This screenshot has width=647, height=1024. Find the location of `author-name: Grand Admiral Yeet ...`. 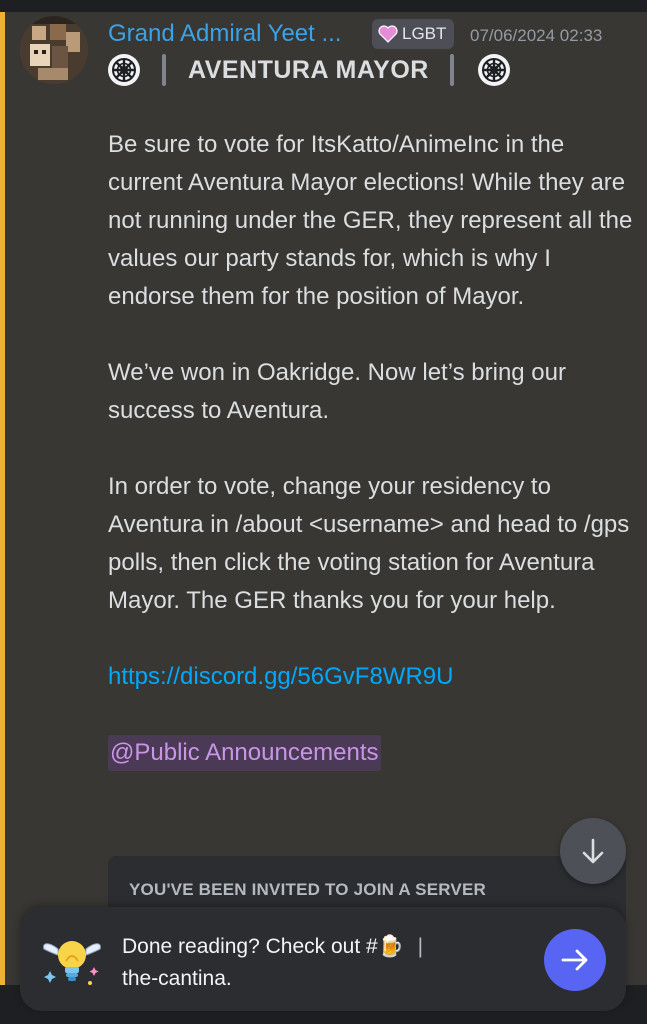

author-name: Grand Admiral Yeet ... is located at coordinates (224, 34).